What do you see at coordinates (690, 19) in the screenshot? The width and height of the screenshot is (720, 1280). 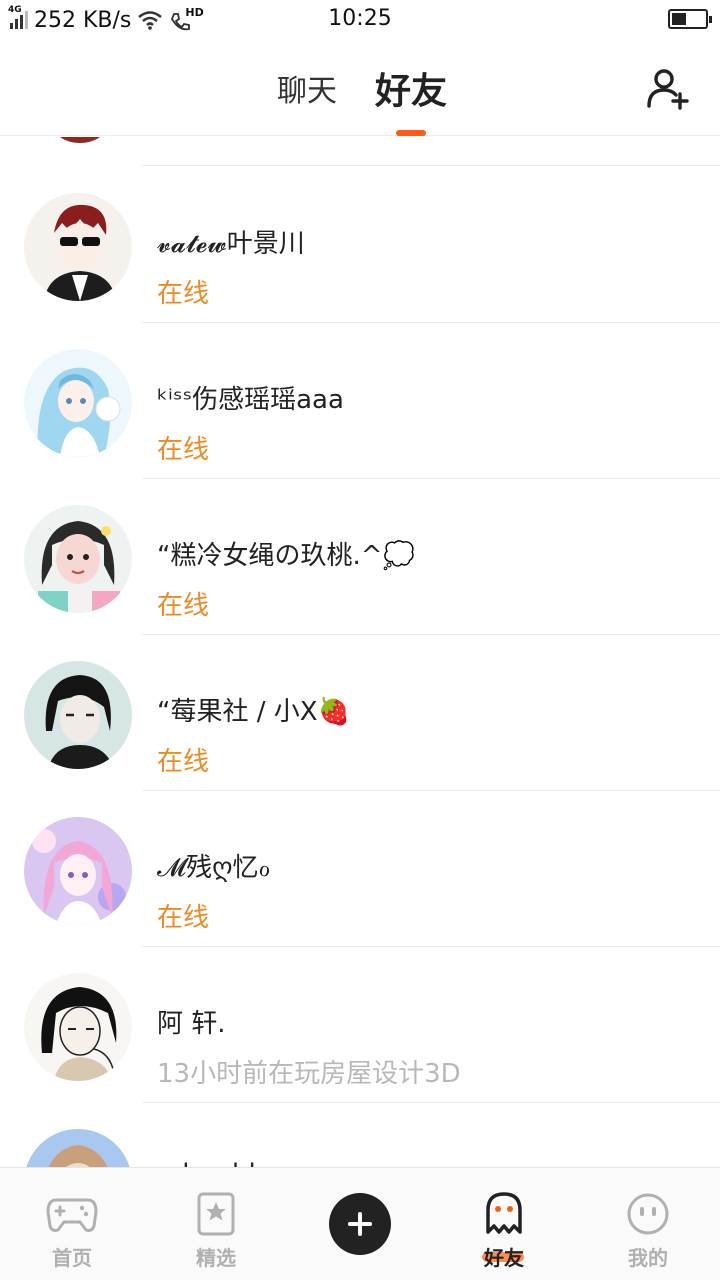 I see `battery-icon` at bounding box center [690, 19].